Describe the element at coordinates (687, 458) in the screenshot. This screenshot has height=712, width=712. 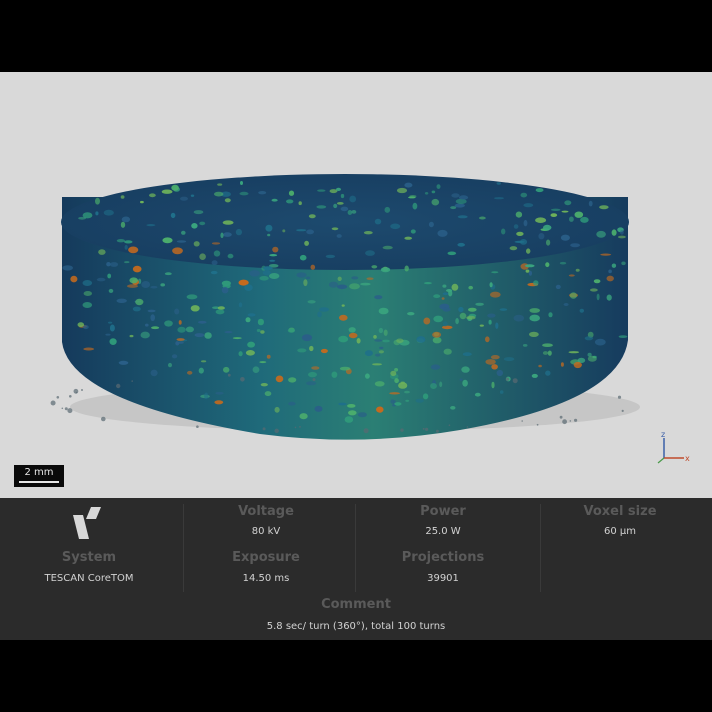
I see `axis-x-label: x` at that location.